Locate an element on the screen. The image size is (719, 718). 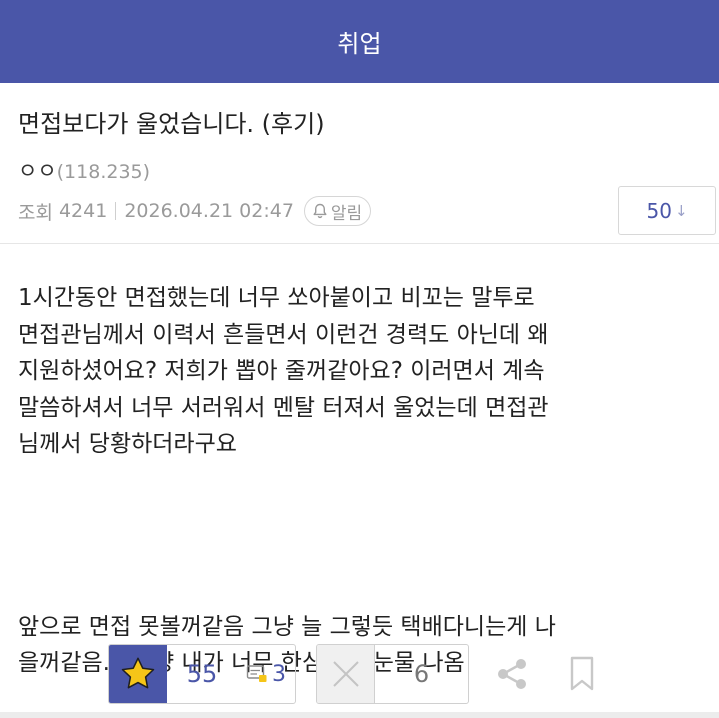
post-meta: 조회 4241 2026.04.21 02:47 알림 is located at coordinates (195, 211).